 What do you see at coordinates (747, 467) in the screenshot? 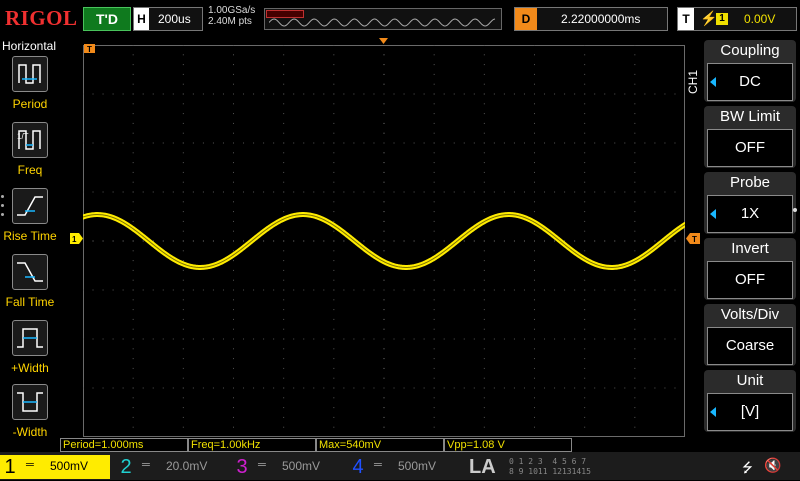
I see `usb-icon: ⭍` at bounding box center [747, 467].